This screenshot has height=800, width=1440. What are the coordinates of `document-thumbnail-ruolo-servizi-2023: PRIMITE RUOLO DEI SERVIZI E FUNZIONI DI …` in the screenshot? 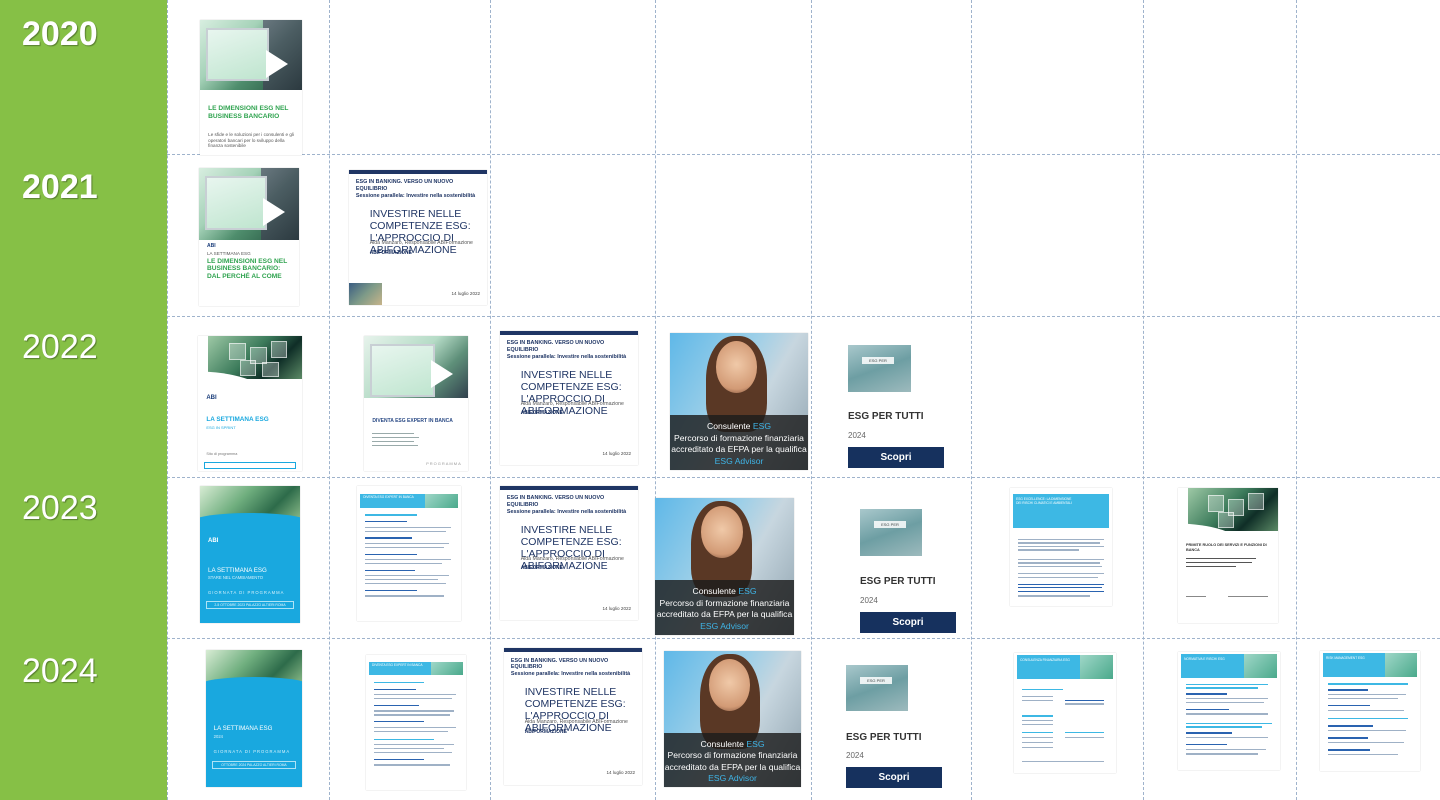 It's located at (1228, 555).